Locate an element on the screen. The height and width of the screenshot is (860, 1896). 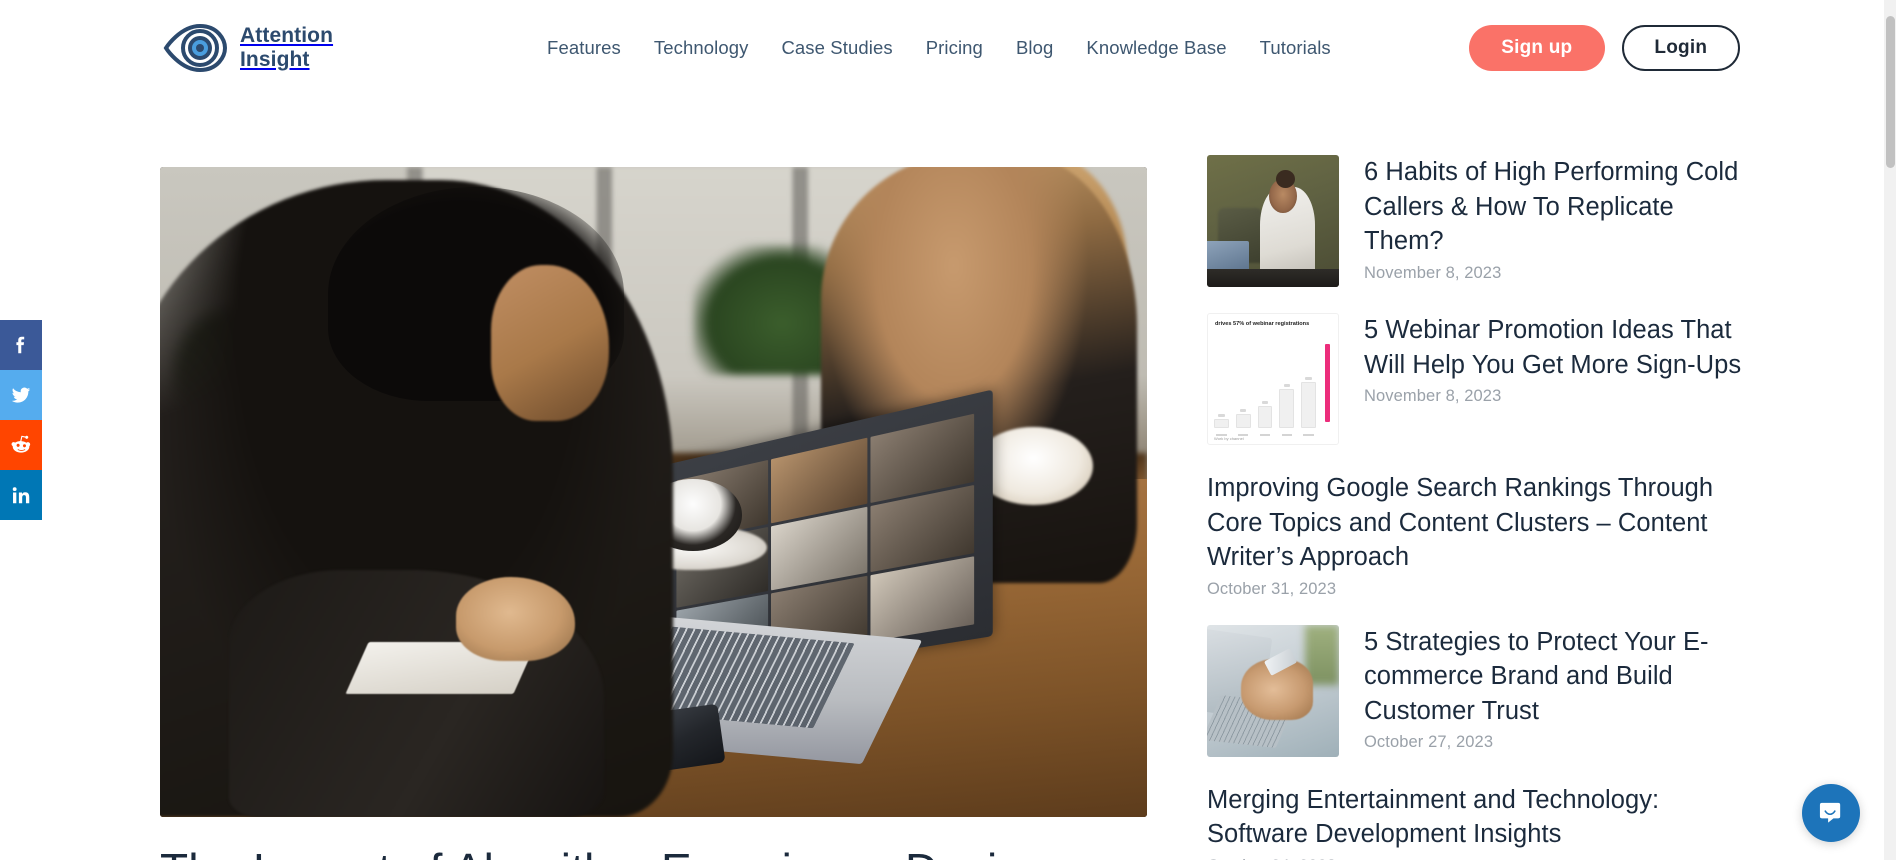
nav-item-tutorials: Tutorials is located at coordinates (1295, 48).